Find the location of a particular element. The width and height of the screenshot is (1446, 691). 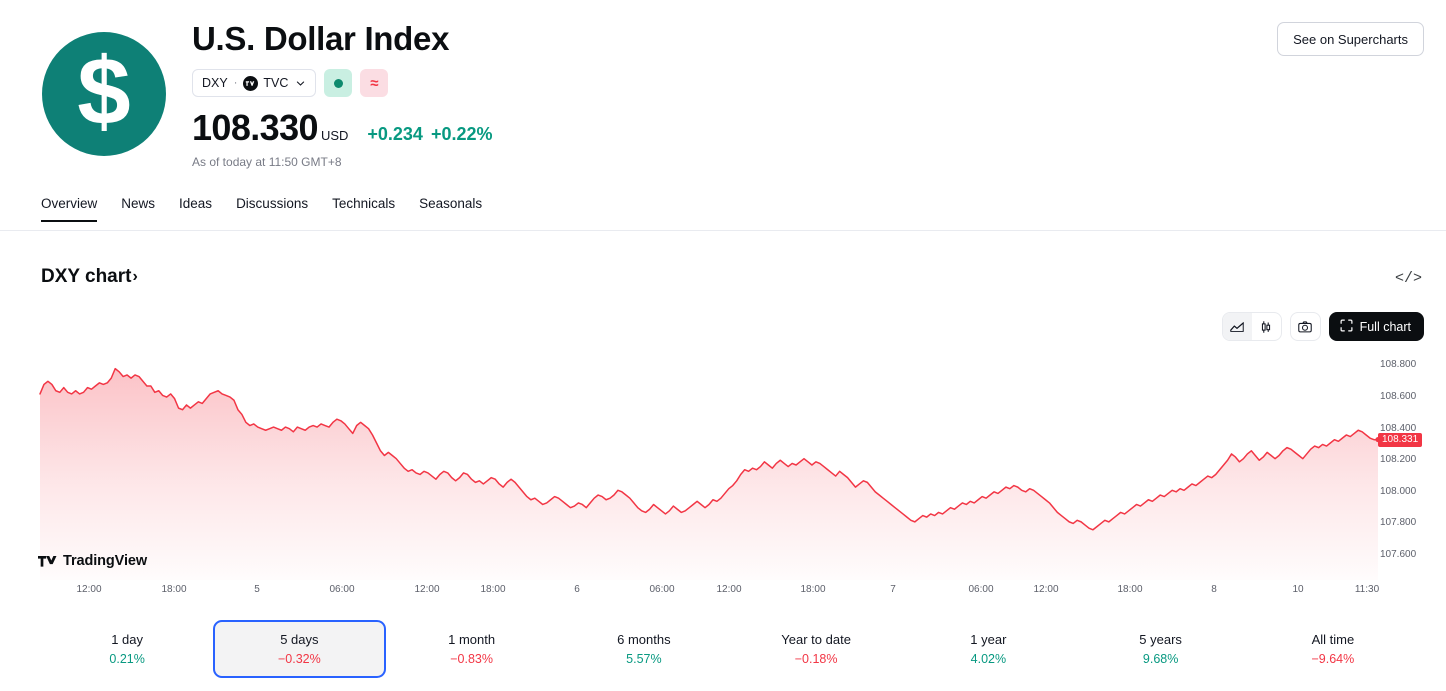

tradingview-watermark: TradingView is located at coordinates (92, 561).